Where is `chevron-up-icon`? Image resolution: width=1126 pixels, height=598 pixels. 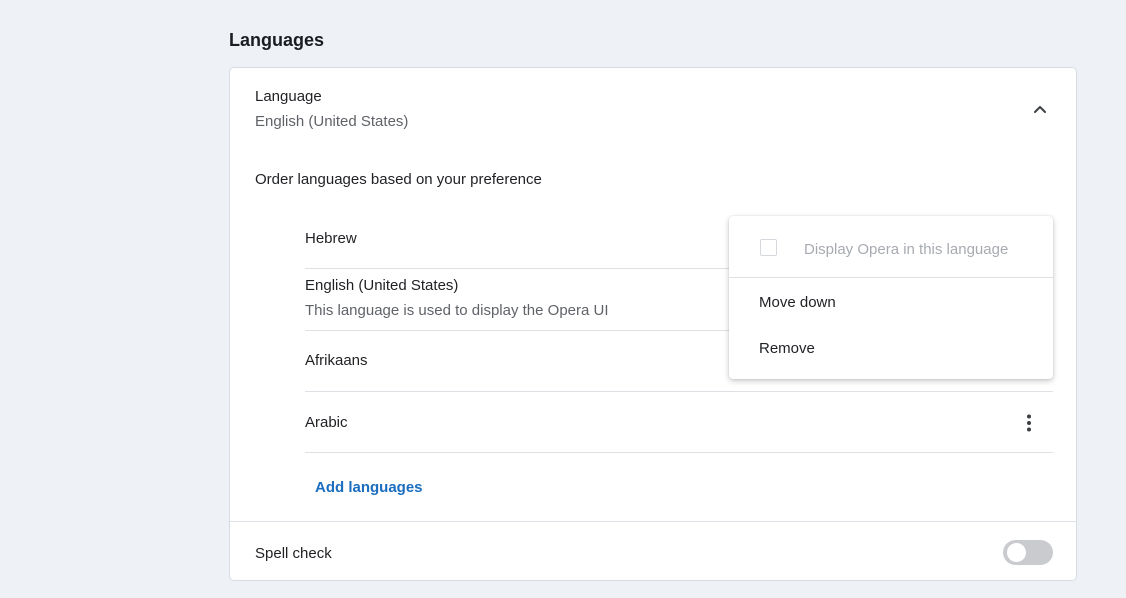 chevron-up-icon is located at coordinates (1040, 109).